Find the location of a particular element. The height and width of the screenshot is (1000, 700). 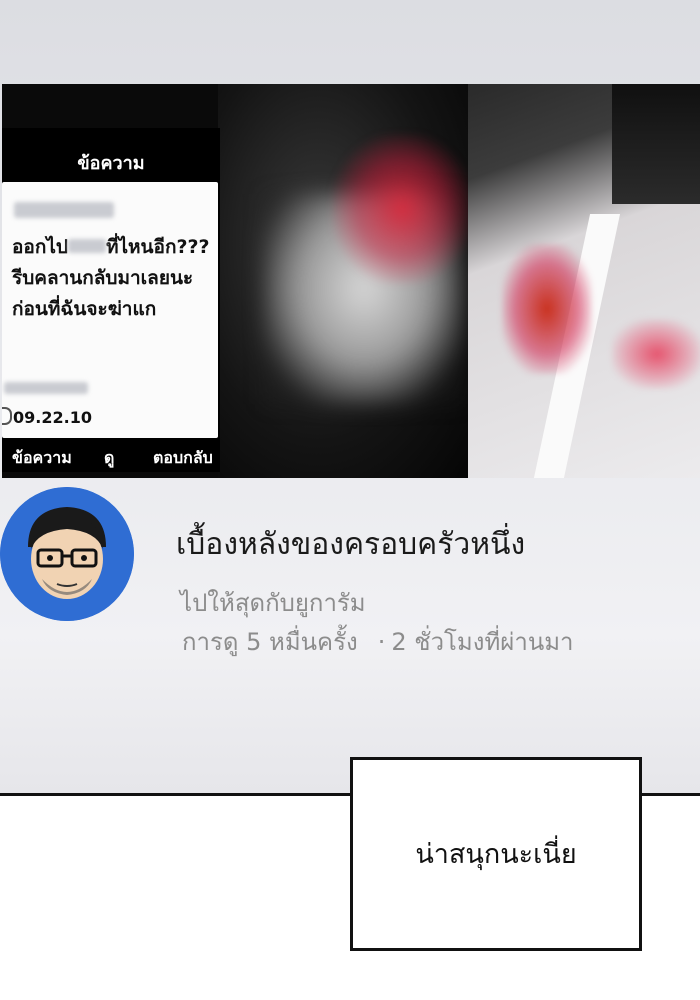

message-button: ข้อความ is located at coordinates (42, 458).